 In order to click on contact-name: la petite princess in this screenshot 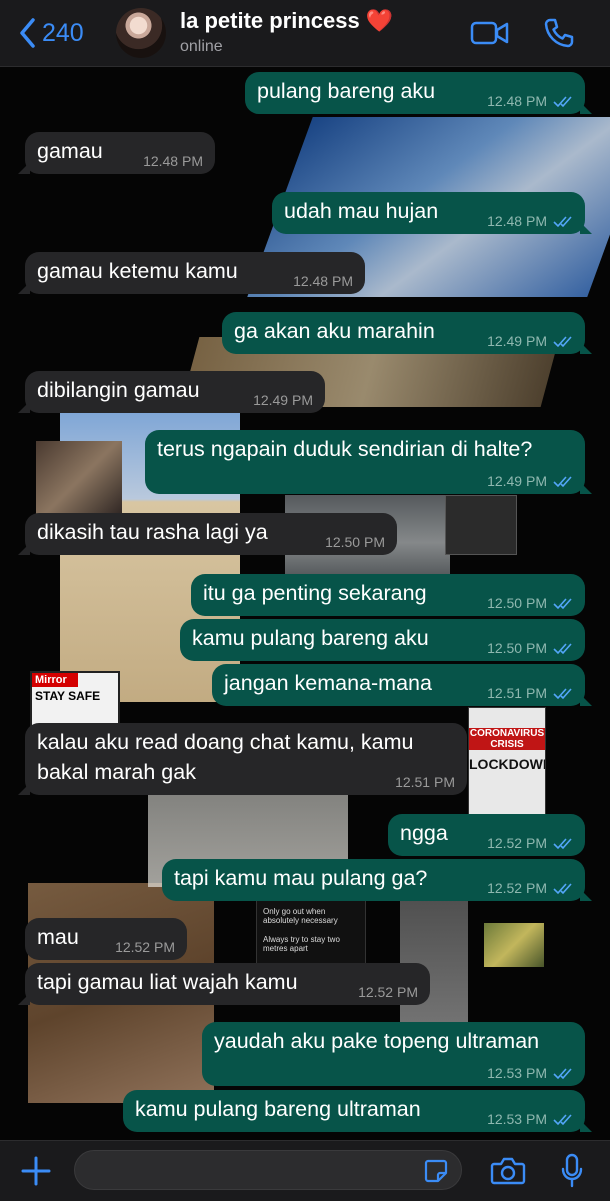, I will do `click(270, 20)`.